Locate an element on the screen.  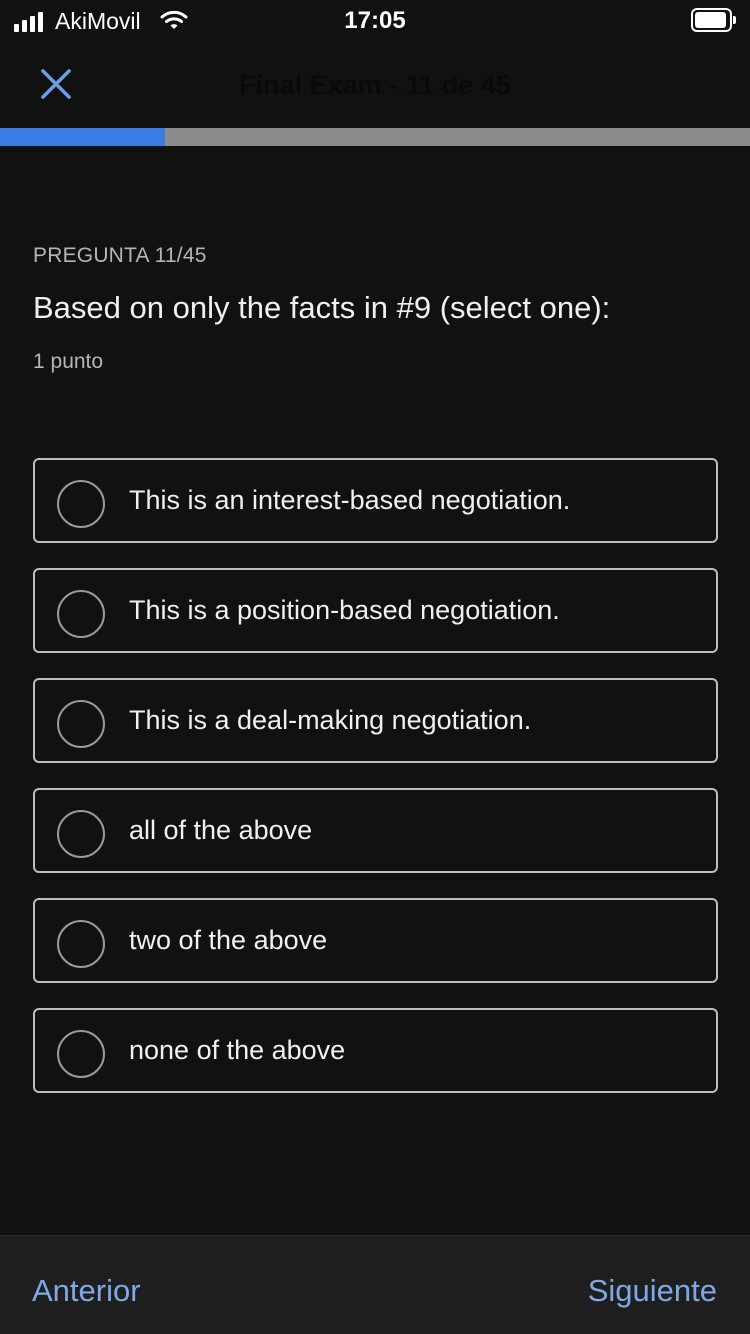
answer-option: This is an interest-based negotiation. is located at coordinates (375, 500).